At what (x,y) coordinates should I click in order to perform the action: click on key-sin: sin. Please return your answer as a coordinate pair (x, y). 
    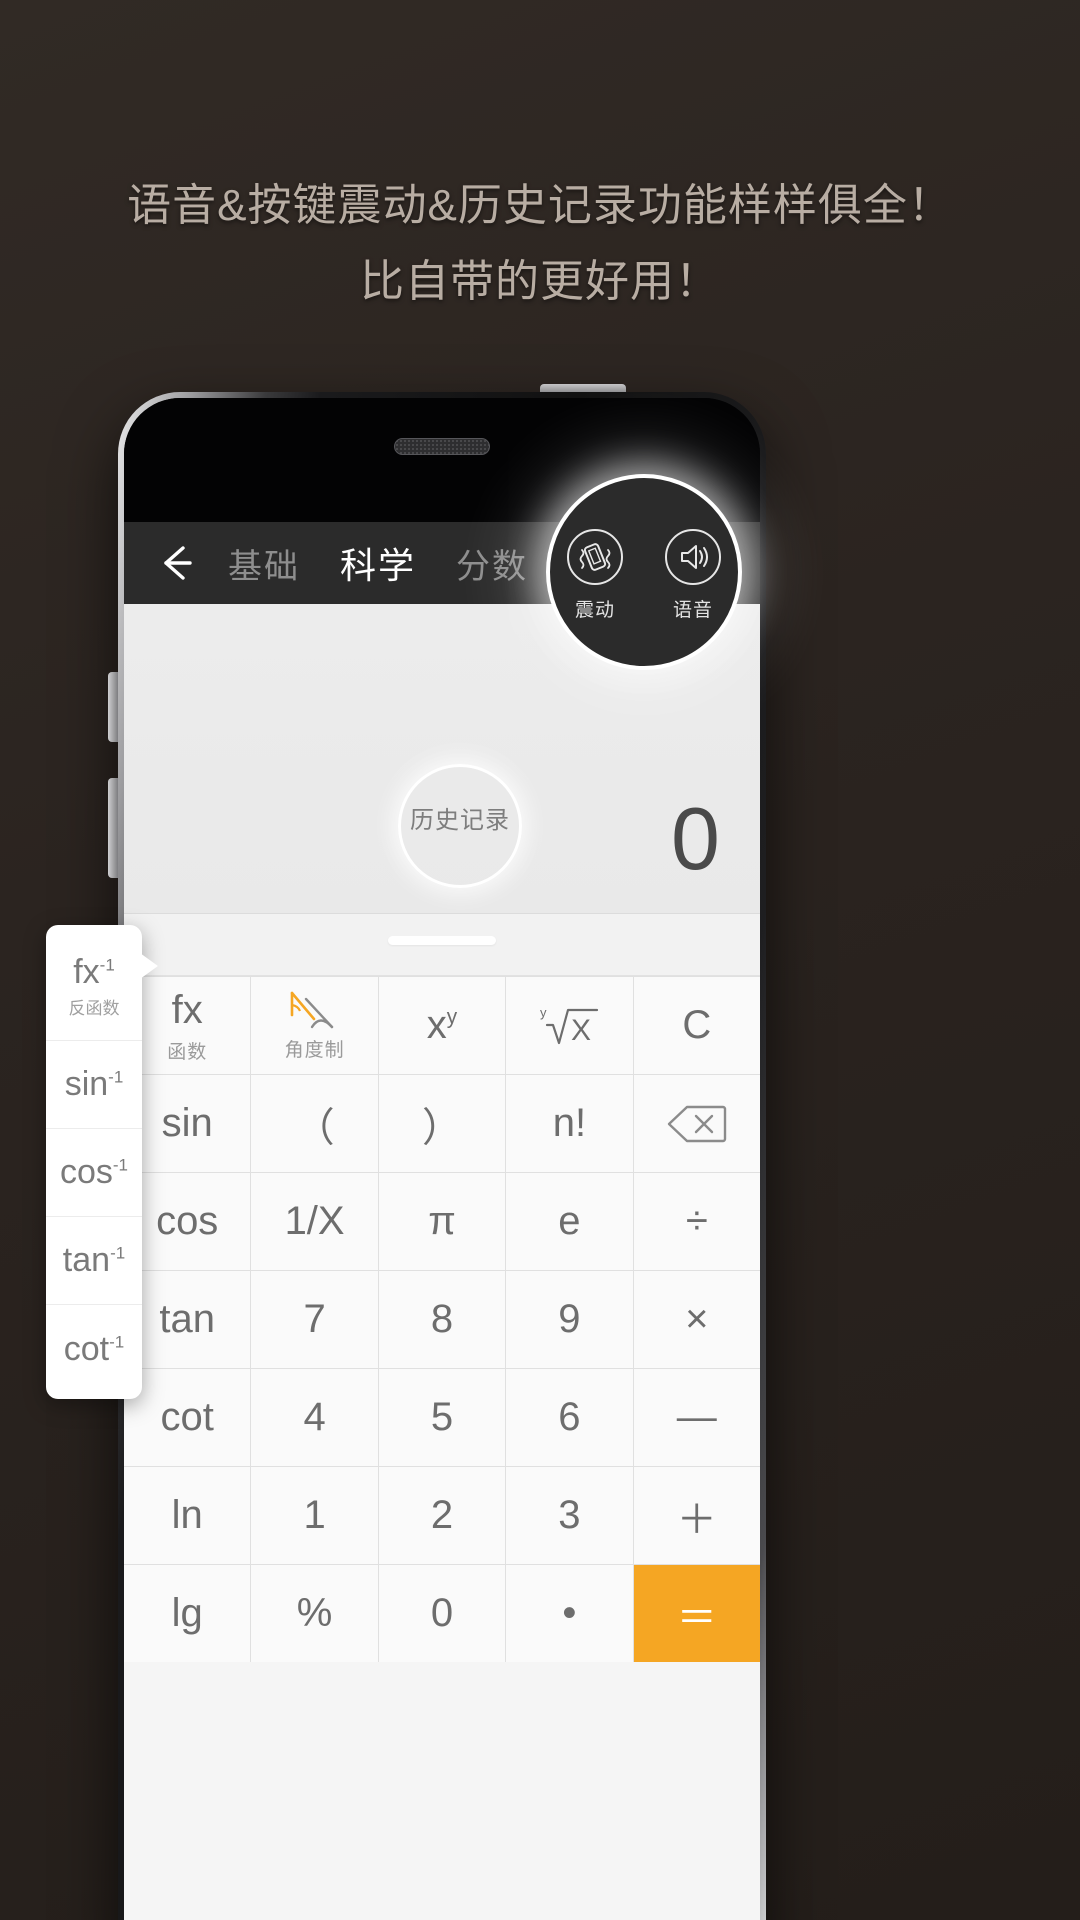
    Looking at the image, I should click on (187, 1123).